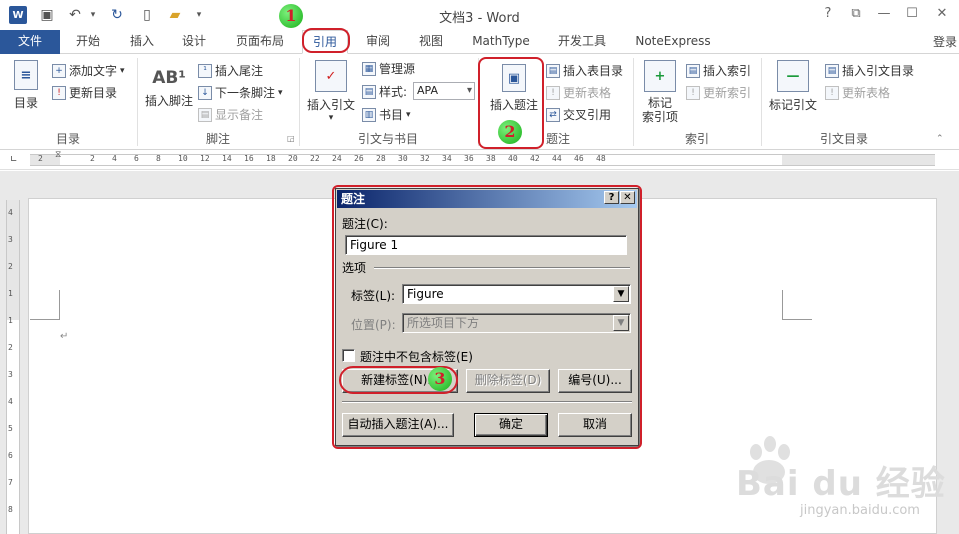  What do you see at coordinates (337, 158) in the screenshot?
I see `ruler-tick-label: 24` at bounding box center [337, 158].